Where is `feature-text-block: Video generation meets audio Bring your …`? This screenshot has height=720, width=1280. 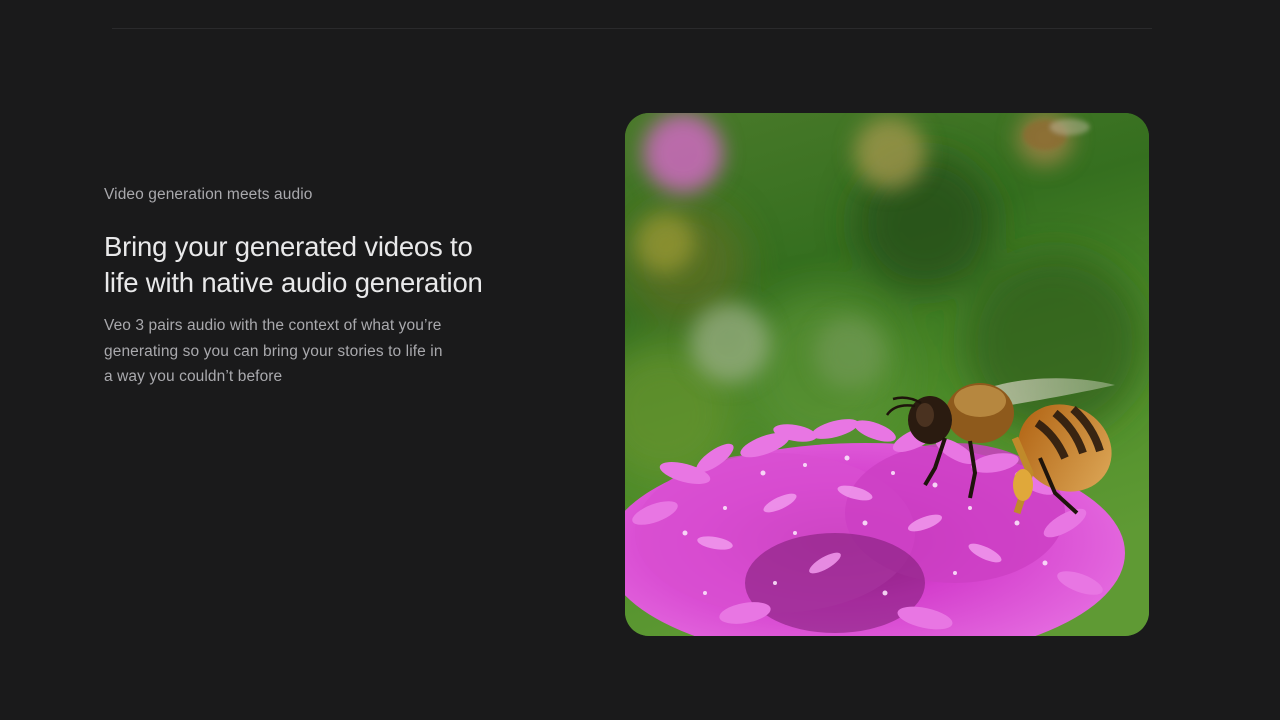
feature-text-block: Video generation meets audio Bring your … is located at coordinates (304, 287).